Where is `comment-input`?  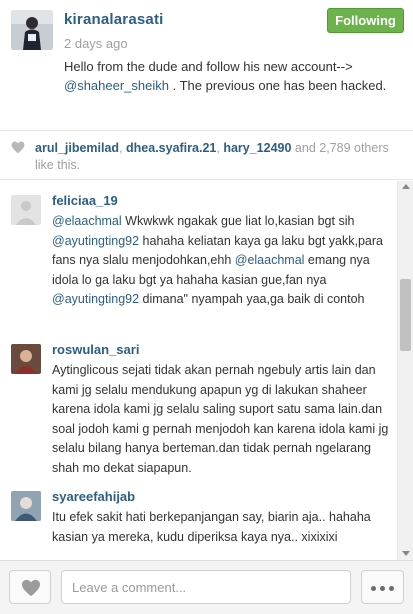
comment-input is located at coordinates (206, 587).